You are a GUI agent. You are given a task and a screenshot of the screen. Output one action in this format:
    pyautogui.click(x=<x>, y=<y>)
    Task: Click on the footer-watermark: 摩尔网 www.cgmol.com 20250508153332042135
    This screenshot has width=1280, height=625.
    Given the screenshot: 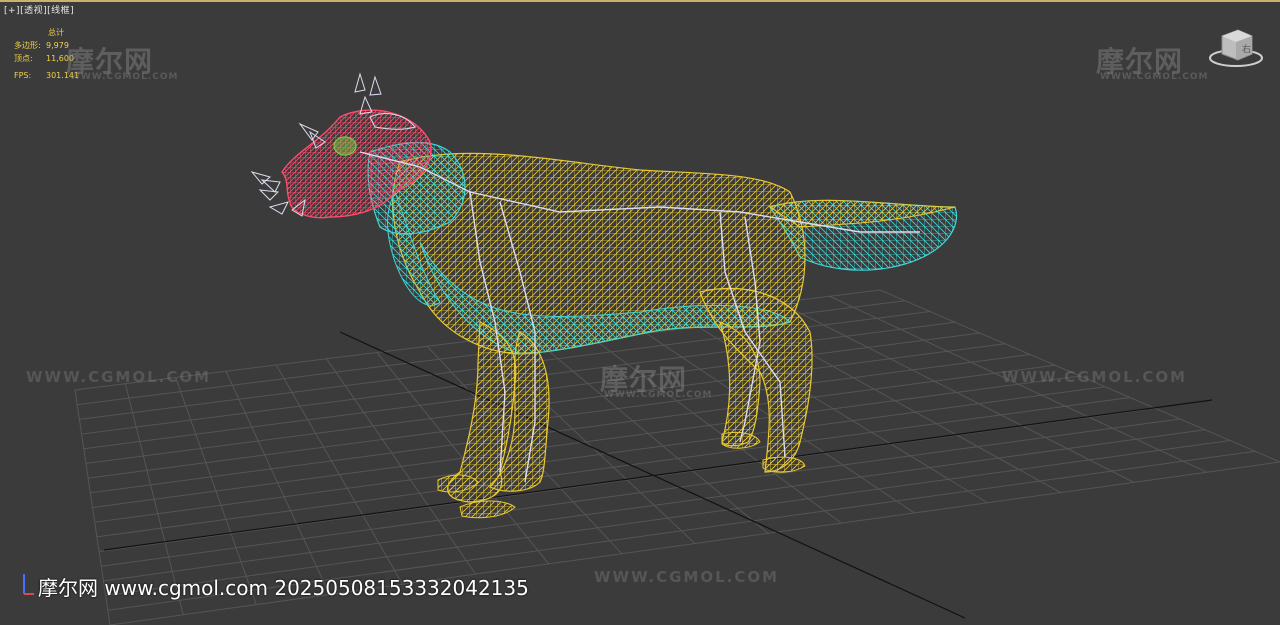 What is the action you would take?
    pyautogui.click(x=283, y=588)
    